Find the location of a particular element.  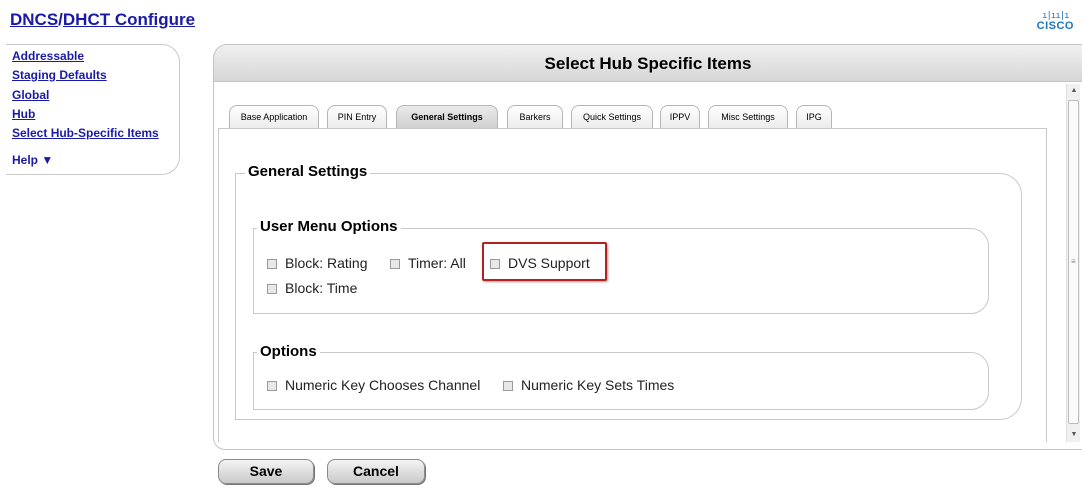

cisco-logo-text: CISCO is located at coordinates (1055, 26).